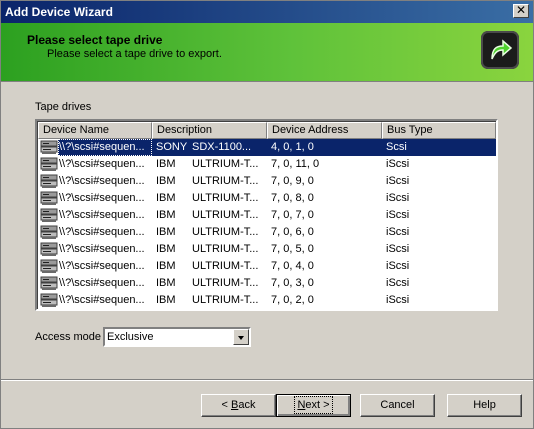 The height and width of the screenshot is (429, 534). I want to click on back-button-label: < Back, so click(239, 405).